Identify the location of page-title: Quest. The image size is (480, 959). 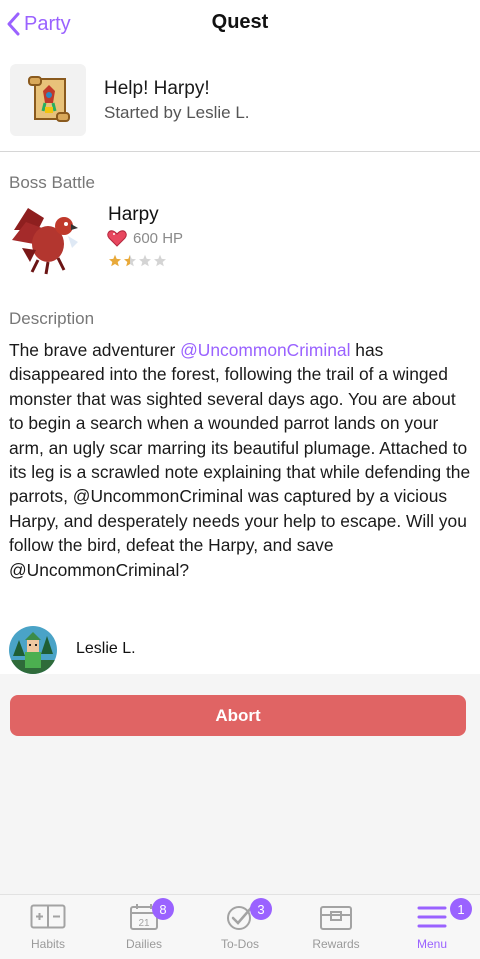
(240, 22).